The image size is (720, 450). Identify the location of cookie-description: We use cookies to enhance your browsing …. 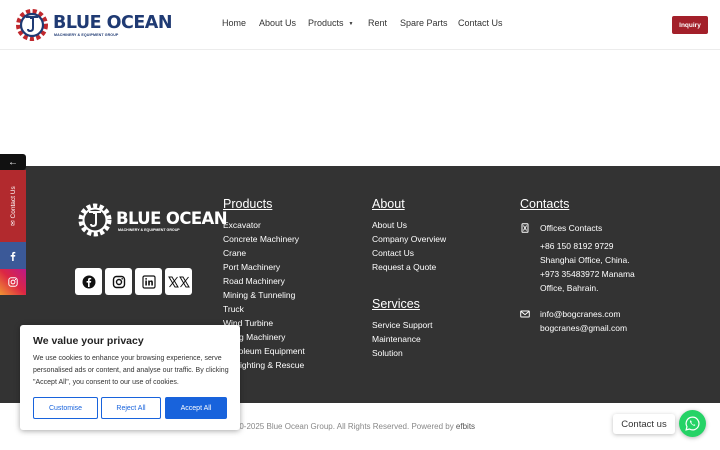
(131, 370).